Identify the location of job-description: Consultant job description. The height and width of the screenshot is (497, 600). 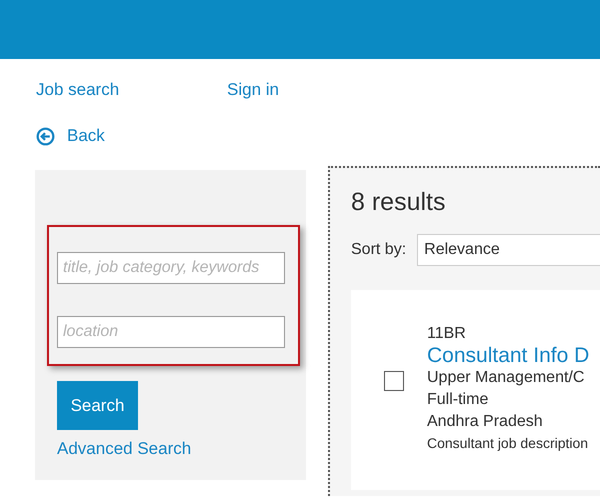
(507, 443).